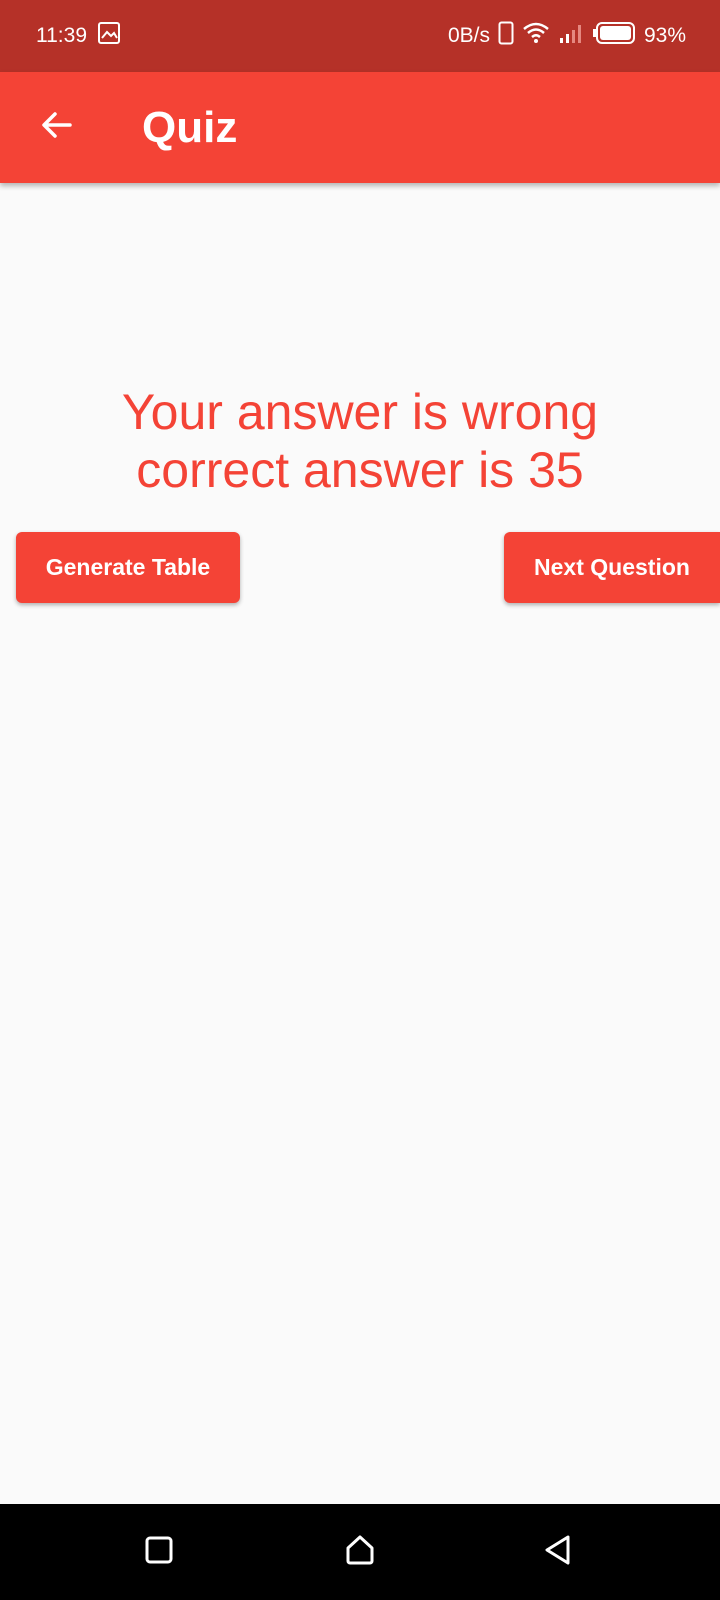  What do you see at coordinates (128, 567) in the screenshot?
I see `generate-table-button: Generate Table` at bounding box center [128, 567].